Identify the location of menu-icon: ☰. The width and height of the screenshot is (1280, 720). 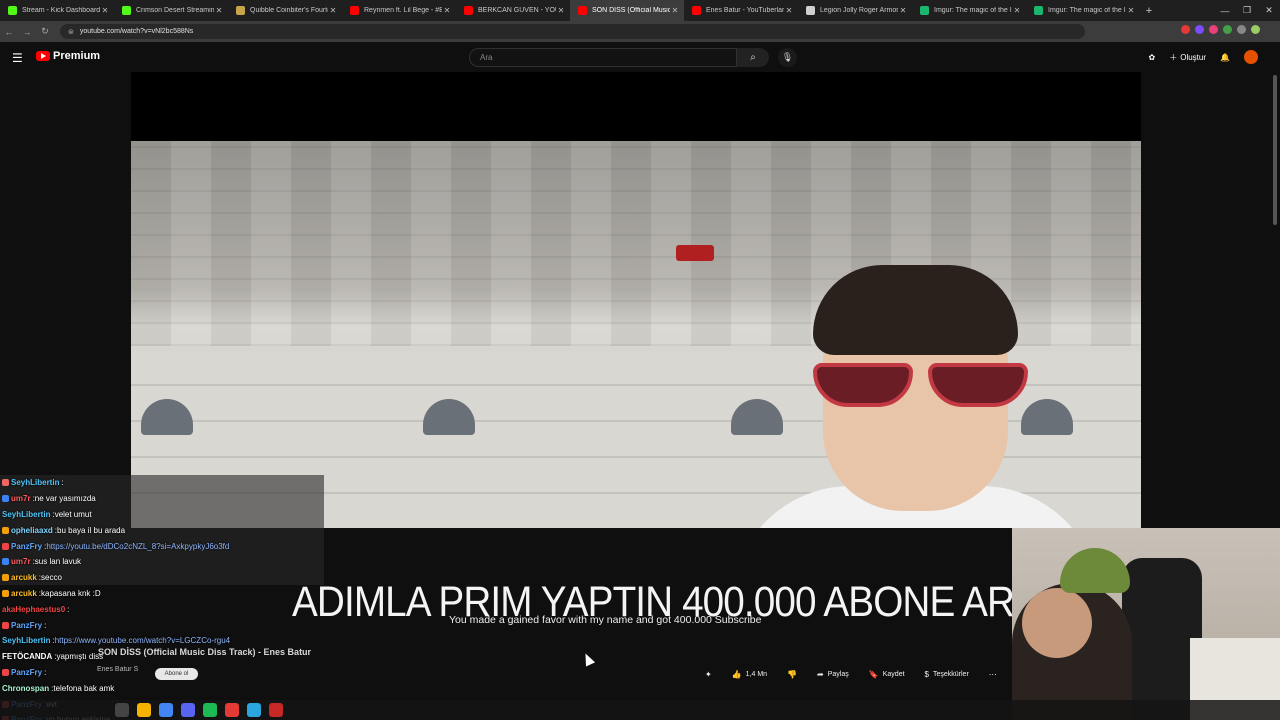
(17, 58).